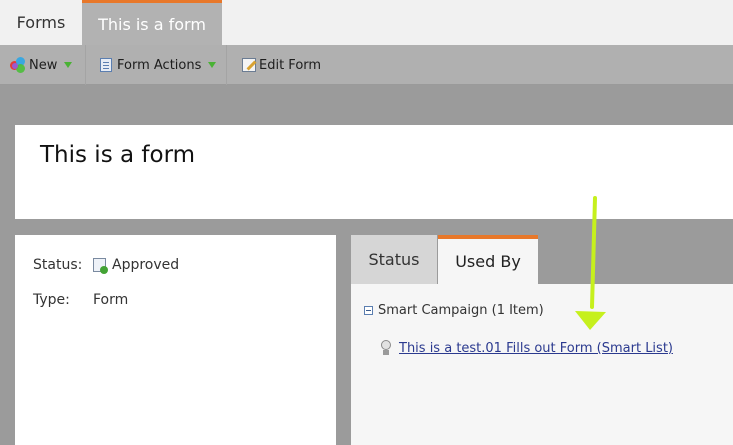 The image size is (733, 445). What do you see at coordinates (290, 65) in the screenshot?
I see `edit-form-label: Edit Form` at bounding box center [290, 65].